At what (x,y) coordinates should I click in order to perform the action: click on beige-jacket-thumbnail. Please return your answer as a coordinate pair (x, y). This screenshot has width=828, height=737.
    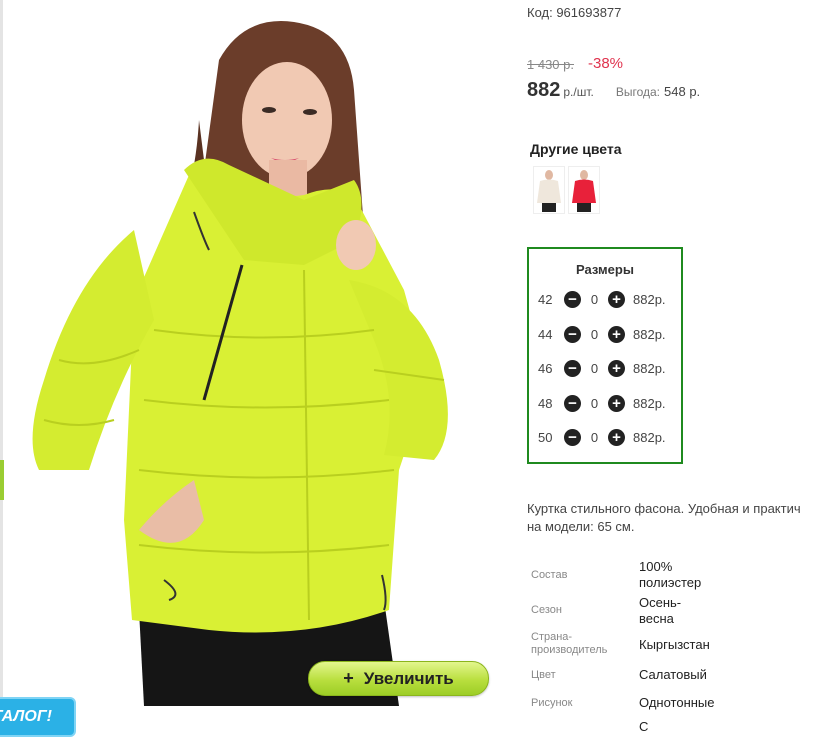
    Looking at the image, I should click on (549, 191).